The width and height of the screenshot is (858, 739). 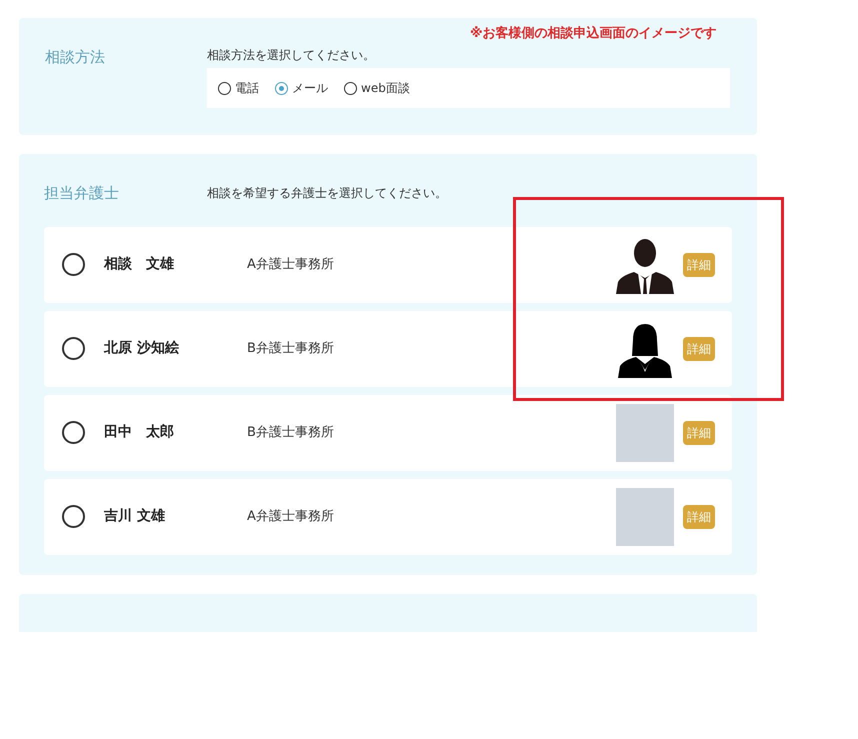 I want to click on lawyer-row: 吉川 文雄 A弁護士事務所 詳細, so click(x=388, y=516).